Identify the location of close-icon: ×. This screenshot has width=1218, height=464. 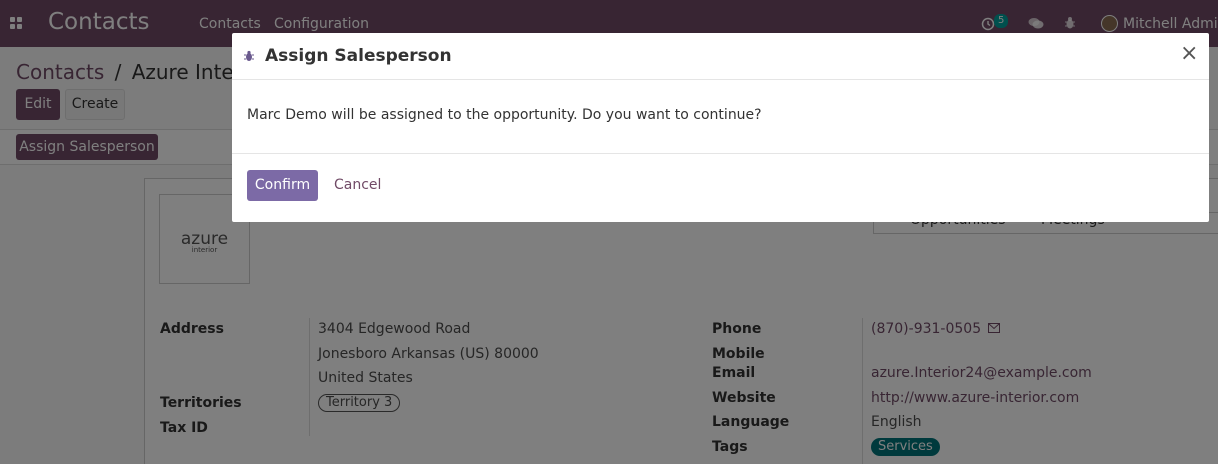
(1189, 54).